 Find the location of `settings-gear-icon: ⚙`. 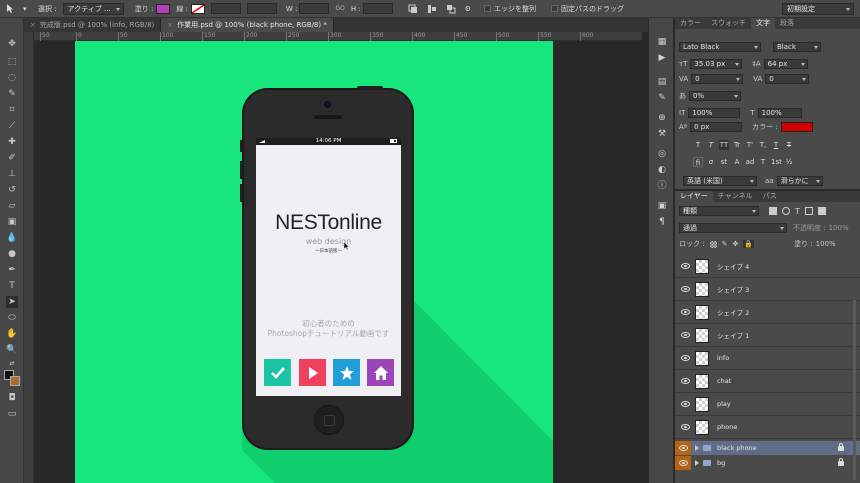

settings-gear-icon: ⚙ is located at coordinates (466, 9).